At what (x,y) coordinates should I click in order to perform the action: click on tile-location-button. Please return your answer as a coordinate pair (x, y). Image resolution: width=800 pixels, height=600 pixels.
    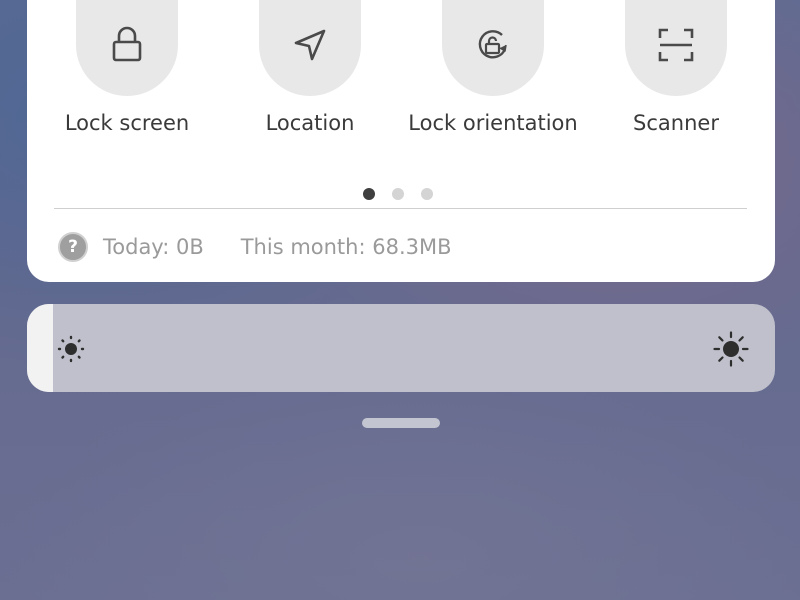
    Looking at the image, I should click on (310, 48).